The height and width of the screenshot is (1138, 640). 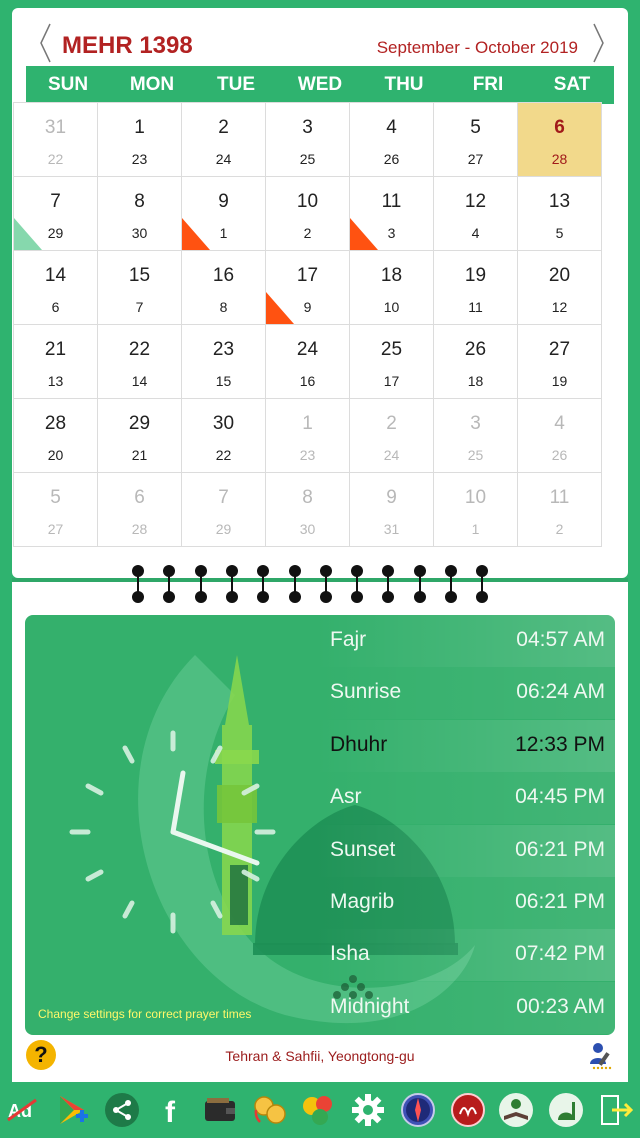 What do you see at coordinates (223, 529) in the screenshot?
I see `gregorian-day-number: 29` at bounding box center [223, 529].